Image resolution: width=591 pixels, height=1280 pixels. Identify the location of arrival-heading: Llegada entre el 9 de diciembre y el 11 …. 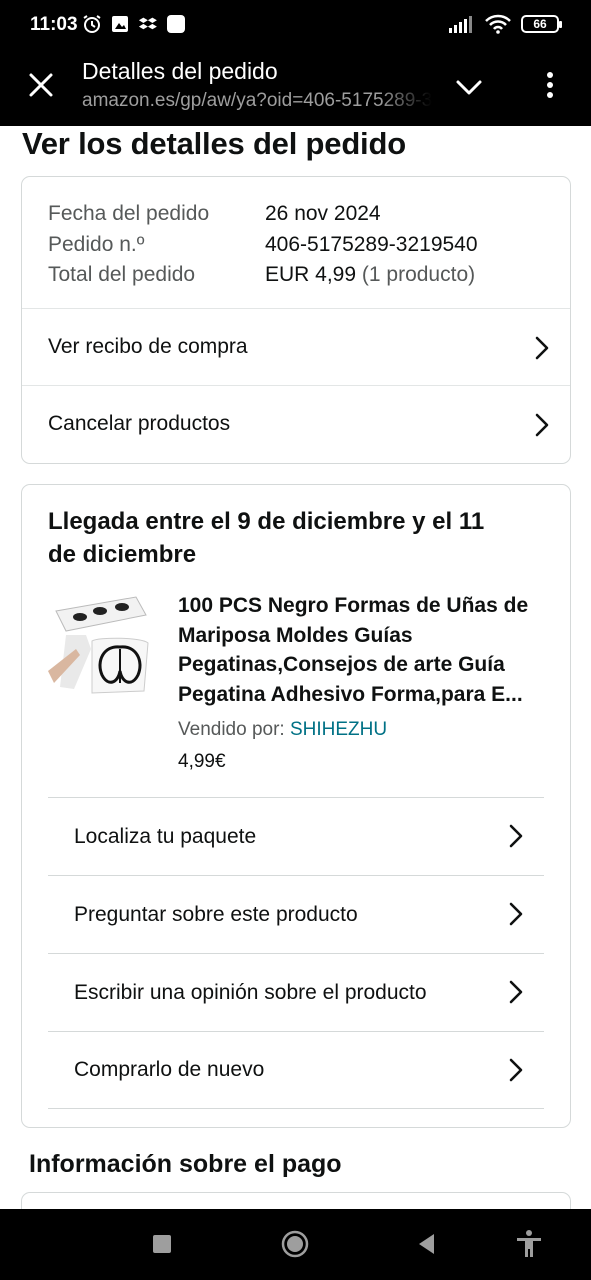
(266, 538).